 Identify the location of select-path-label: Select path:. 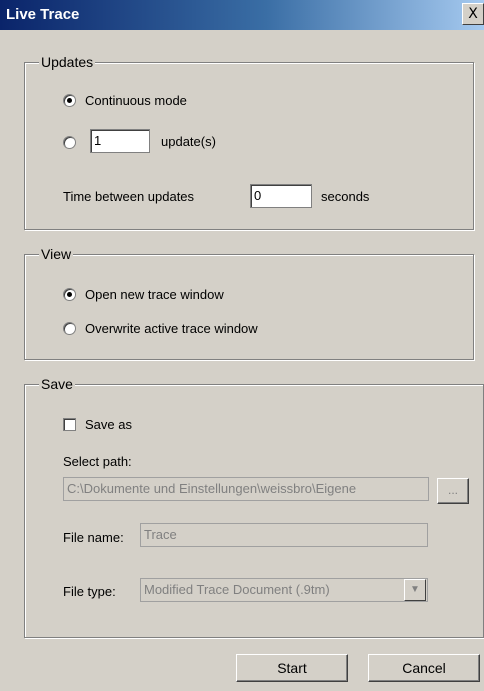
(97, 461).